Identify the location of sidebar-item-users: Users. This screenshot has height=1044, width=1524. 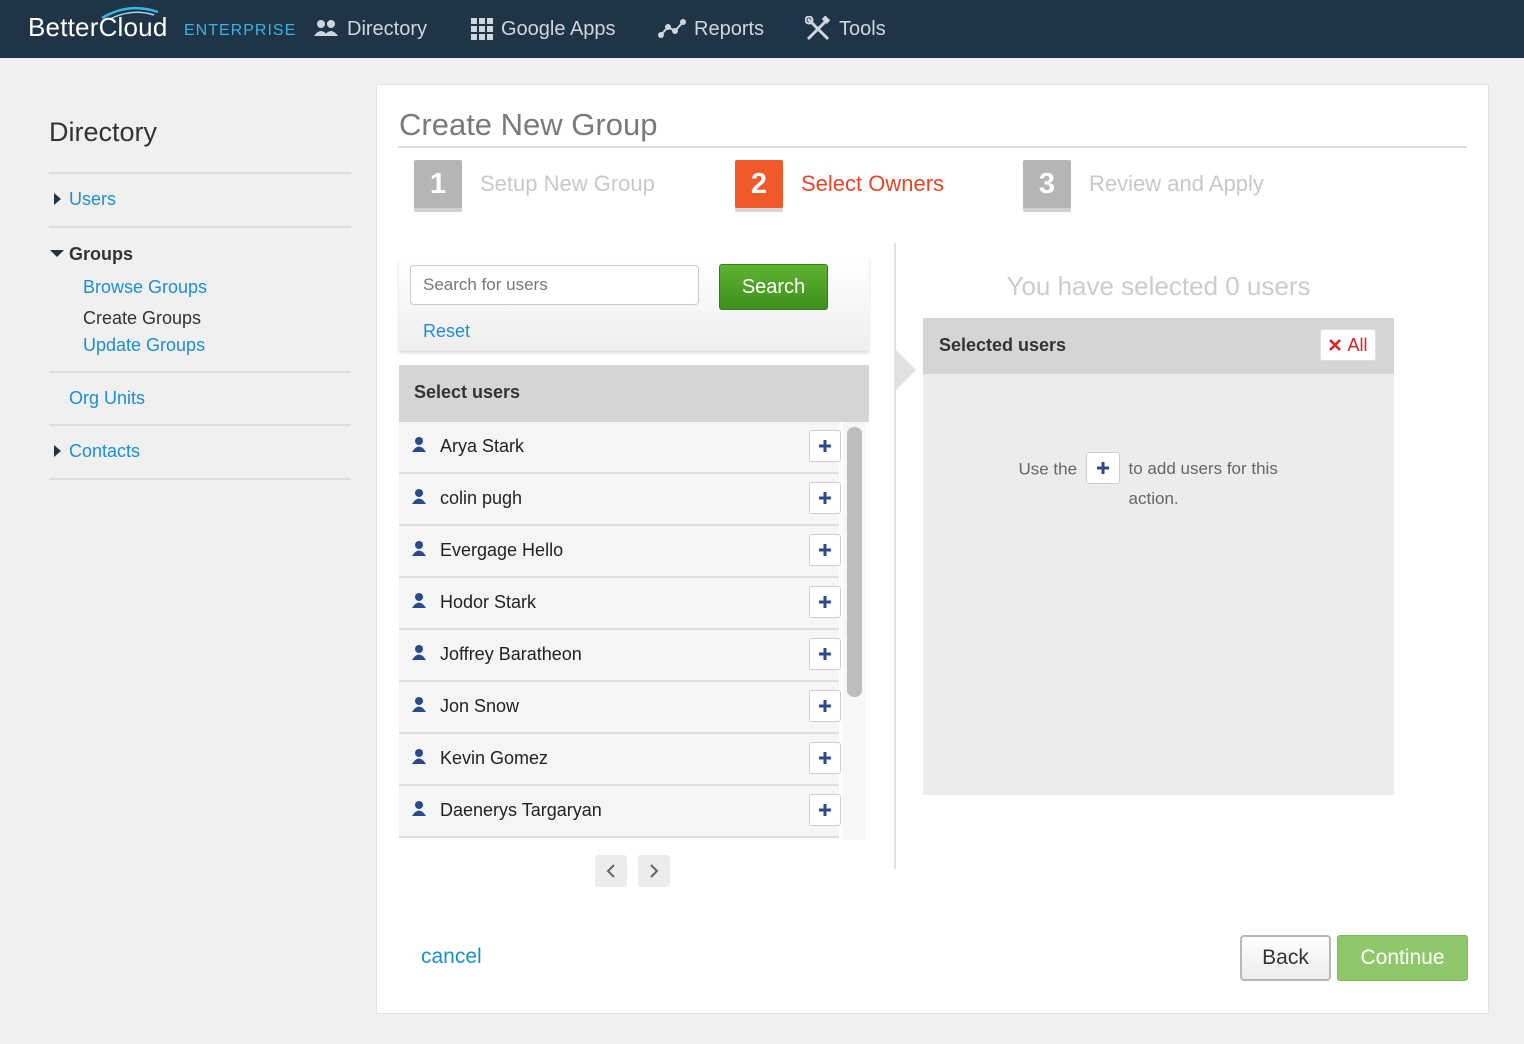
(200, 201).